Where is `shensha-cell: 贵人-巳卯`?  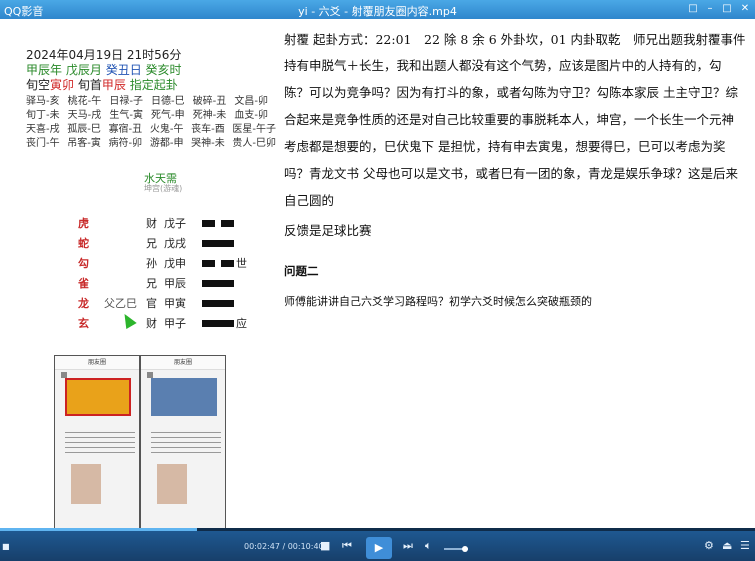 shensha-cell: 贵人-巳卯 is located at coordinates (254, 143).